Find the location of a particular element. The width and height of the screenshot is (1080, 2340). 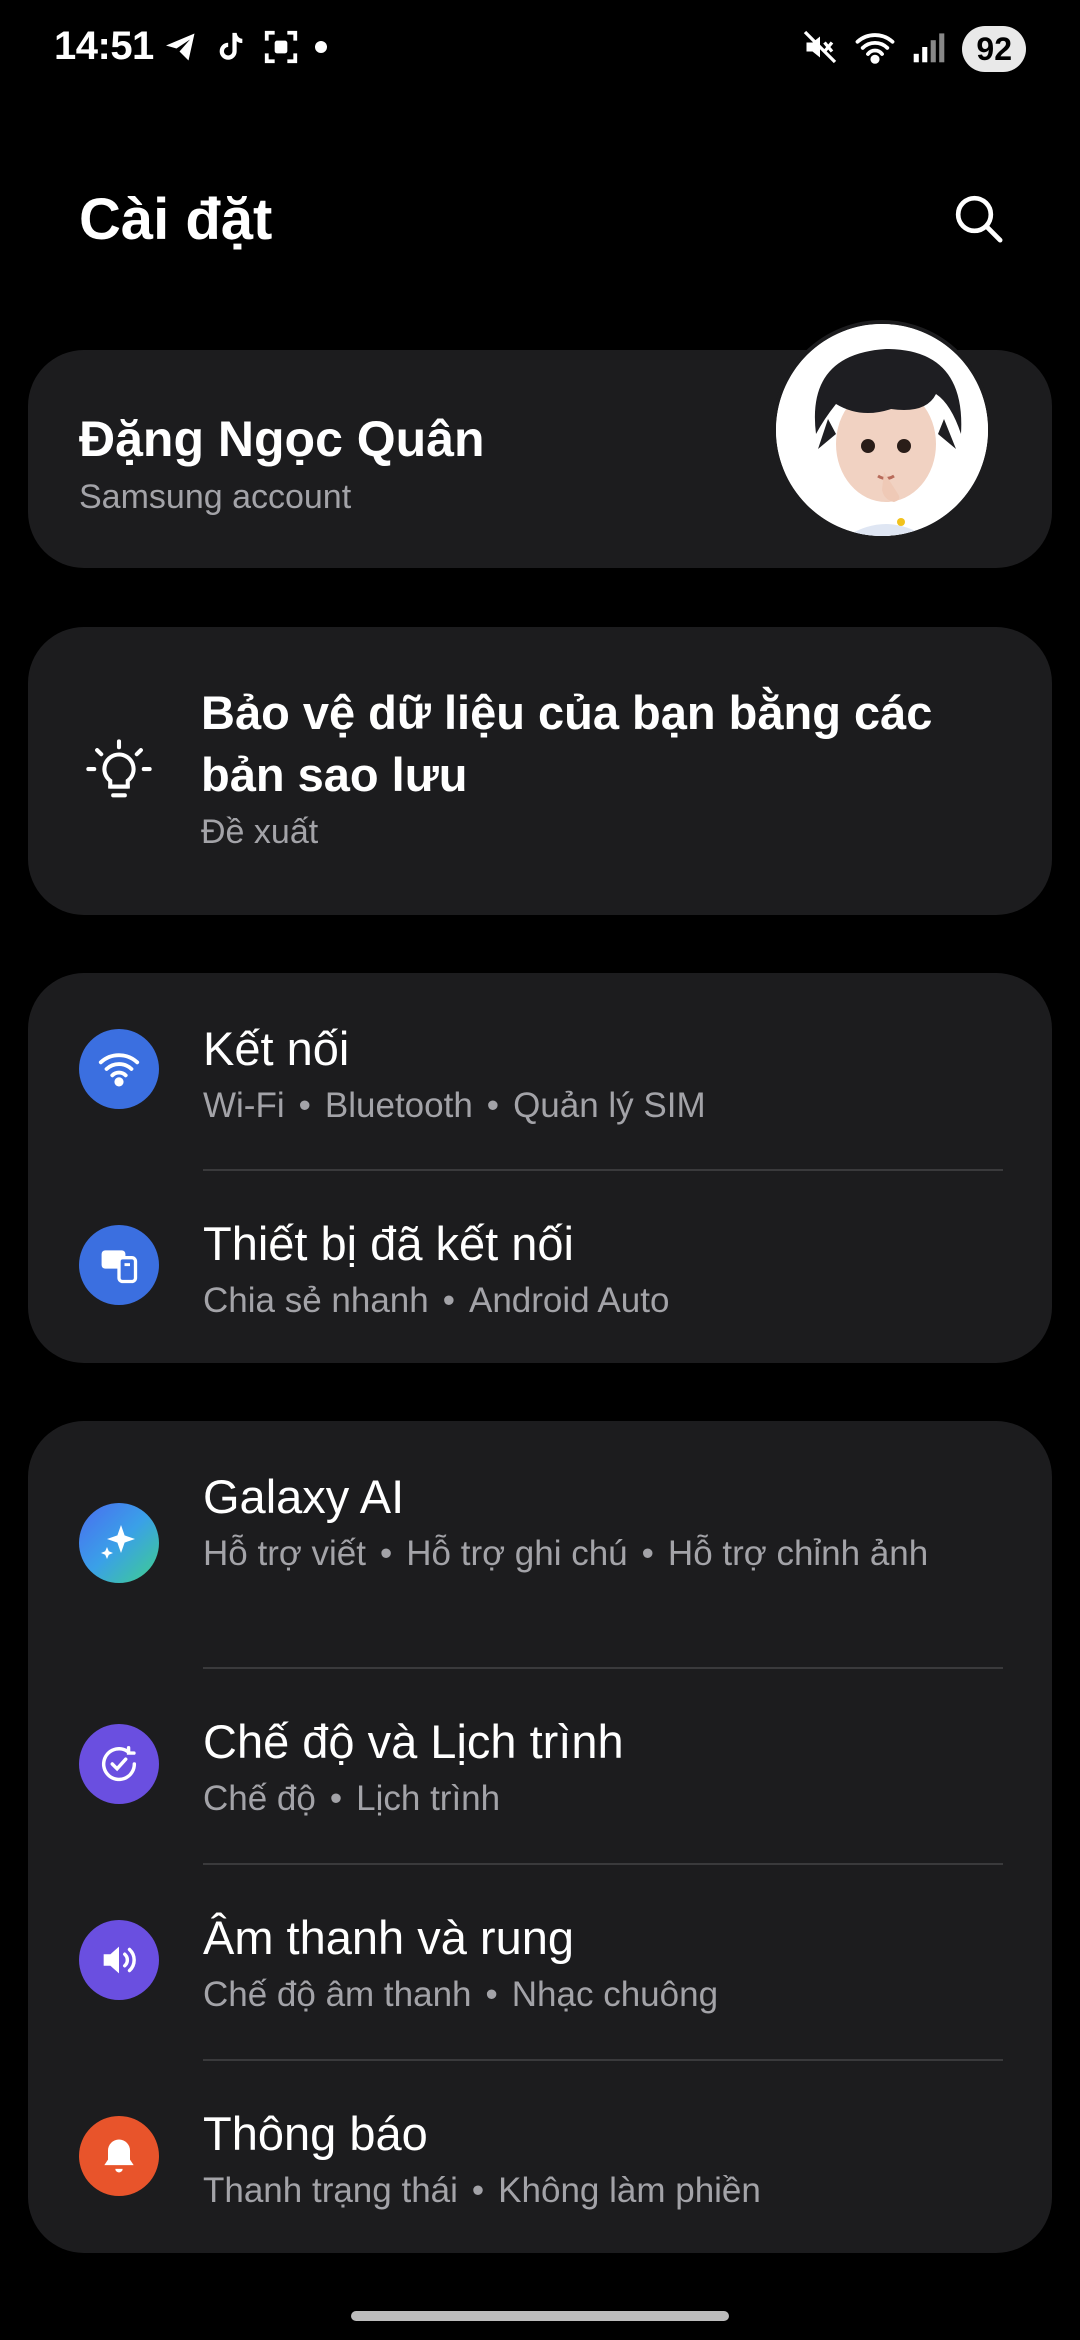

subtitle-part: Quản lý SIM is located at coordinates (609, 1105).